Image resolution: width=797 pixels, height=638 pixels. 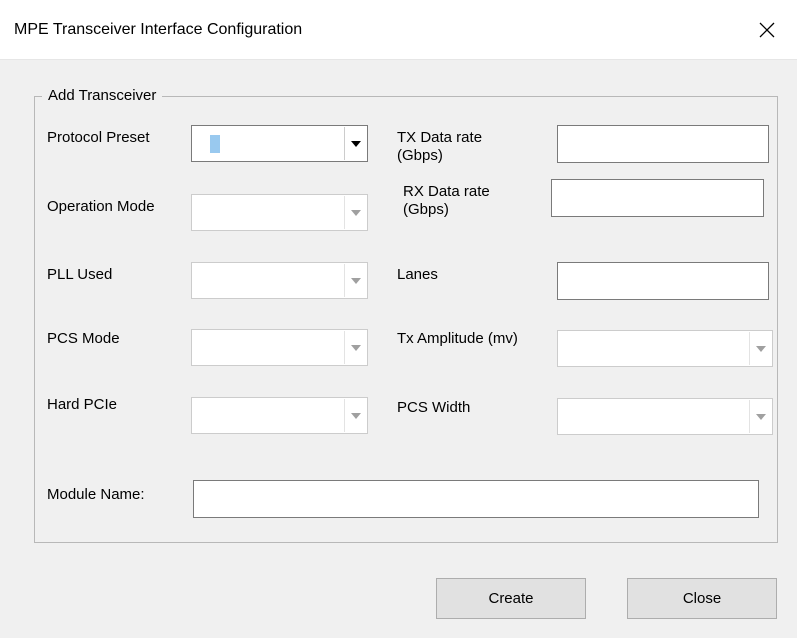 I want to click on window-close-button, so click(x=767, y=30).